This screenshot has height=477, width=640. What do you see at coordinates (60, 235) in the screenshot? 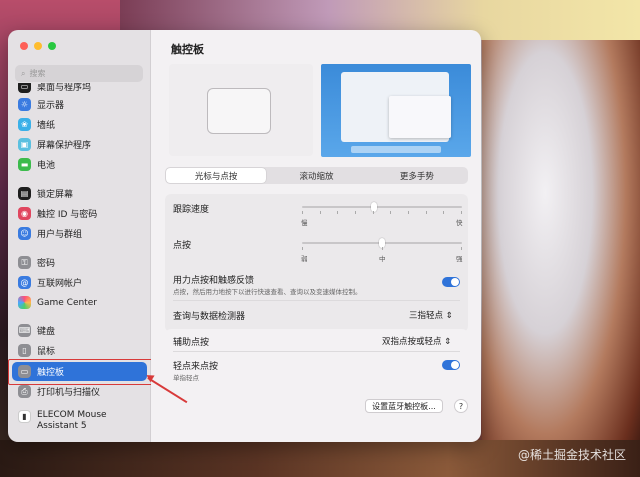
I see `sidebar-item-label: 用户与群组` at bounding box center [60, 235].